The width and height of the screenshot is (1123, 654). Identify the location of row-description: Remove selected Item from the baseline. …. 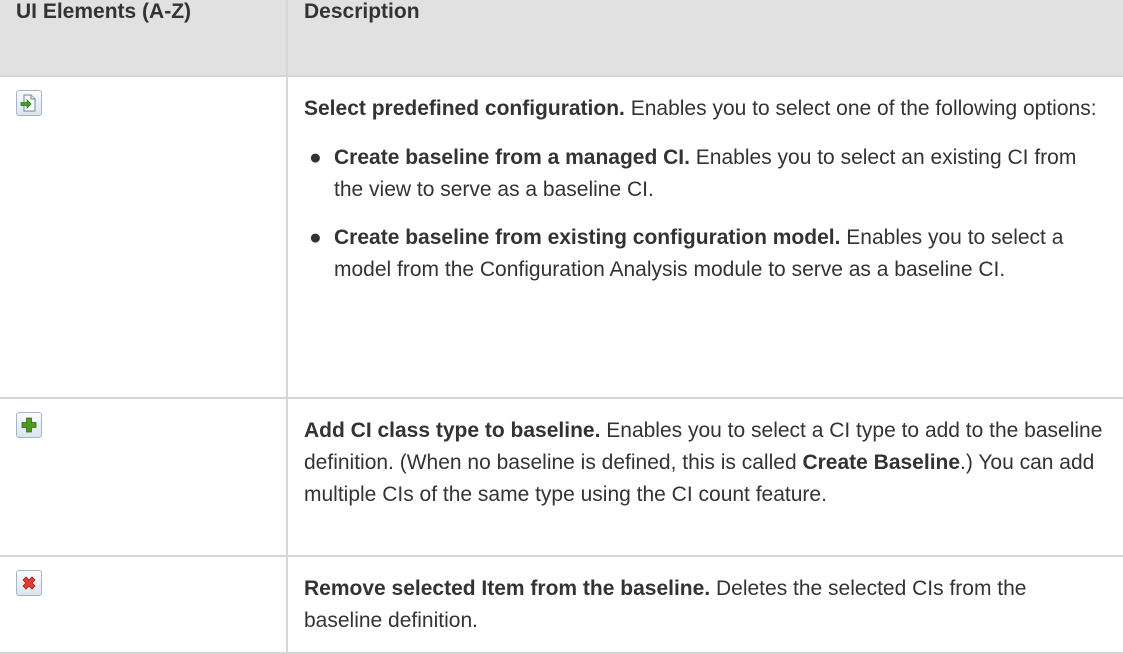
(705, 605).